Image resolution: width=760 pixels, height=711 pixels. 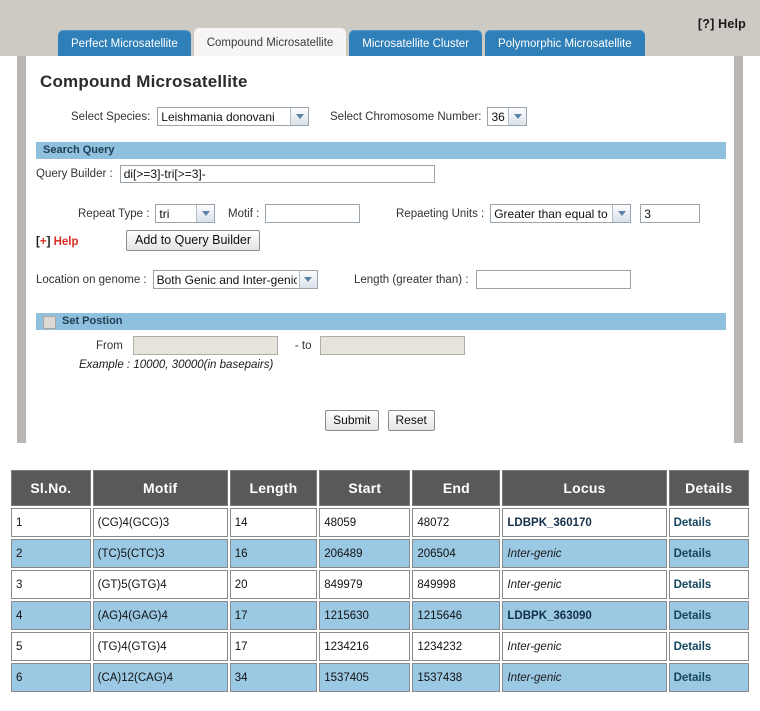 What do you see at coordinates (456, 615) in the screenshot?
I see `cell-end: 1215646` at bounding box center [456, 615].